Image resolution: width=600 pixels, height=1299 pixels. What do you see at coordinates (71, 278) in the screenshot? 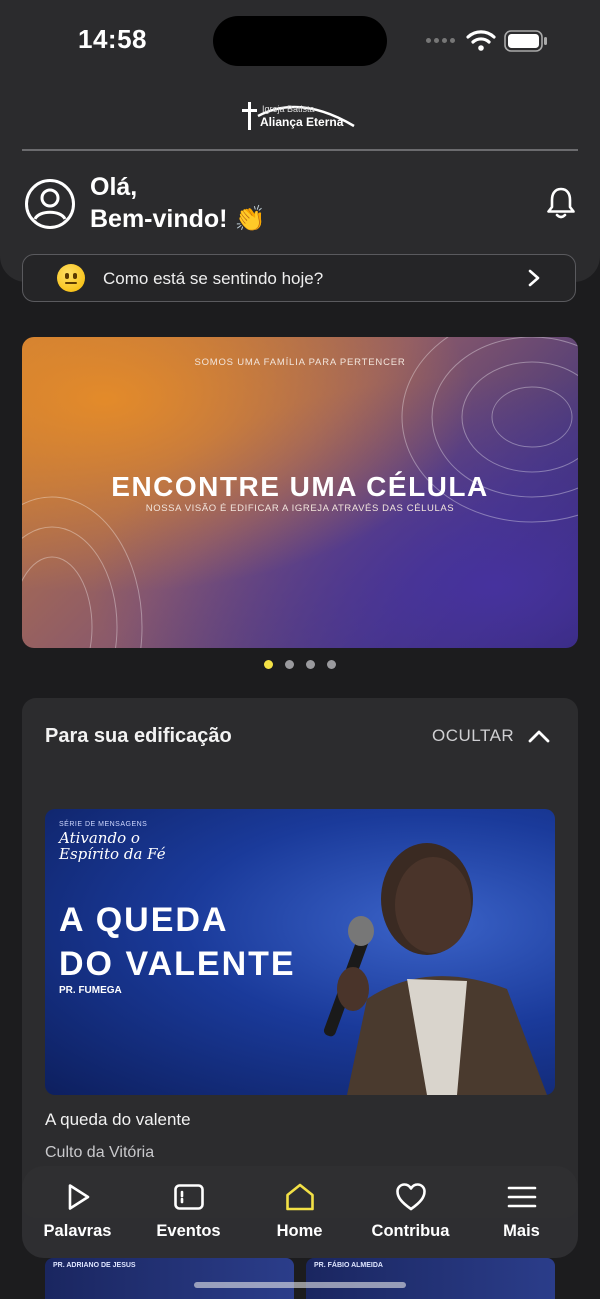
I see `neutral-face-icon` at bounding box center [71, 278].